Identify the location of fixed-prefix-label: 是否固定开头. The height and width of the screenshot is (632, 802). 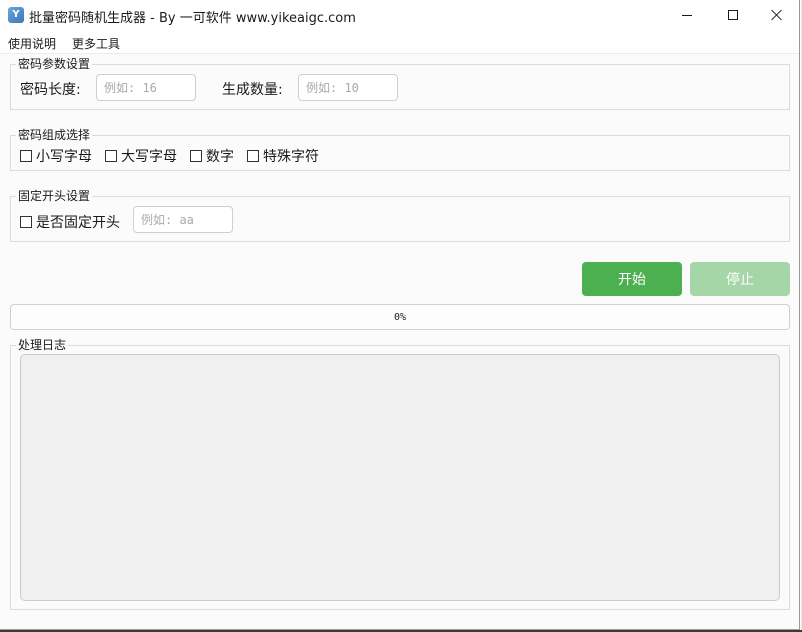
(78, 223).